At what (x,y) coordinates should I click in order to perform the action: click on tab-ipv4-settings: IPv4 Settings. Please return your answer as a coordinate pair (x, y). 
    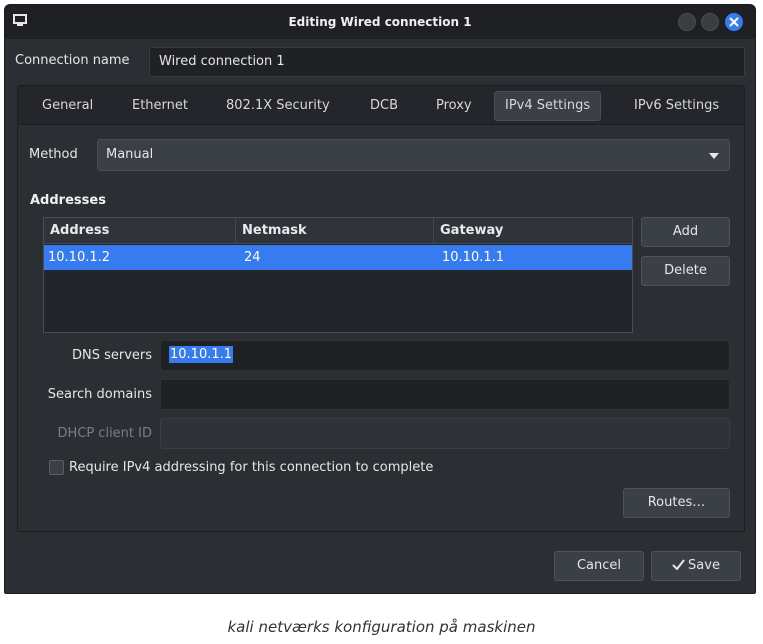
    Looking at the image, I should click on (548, 106).